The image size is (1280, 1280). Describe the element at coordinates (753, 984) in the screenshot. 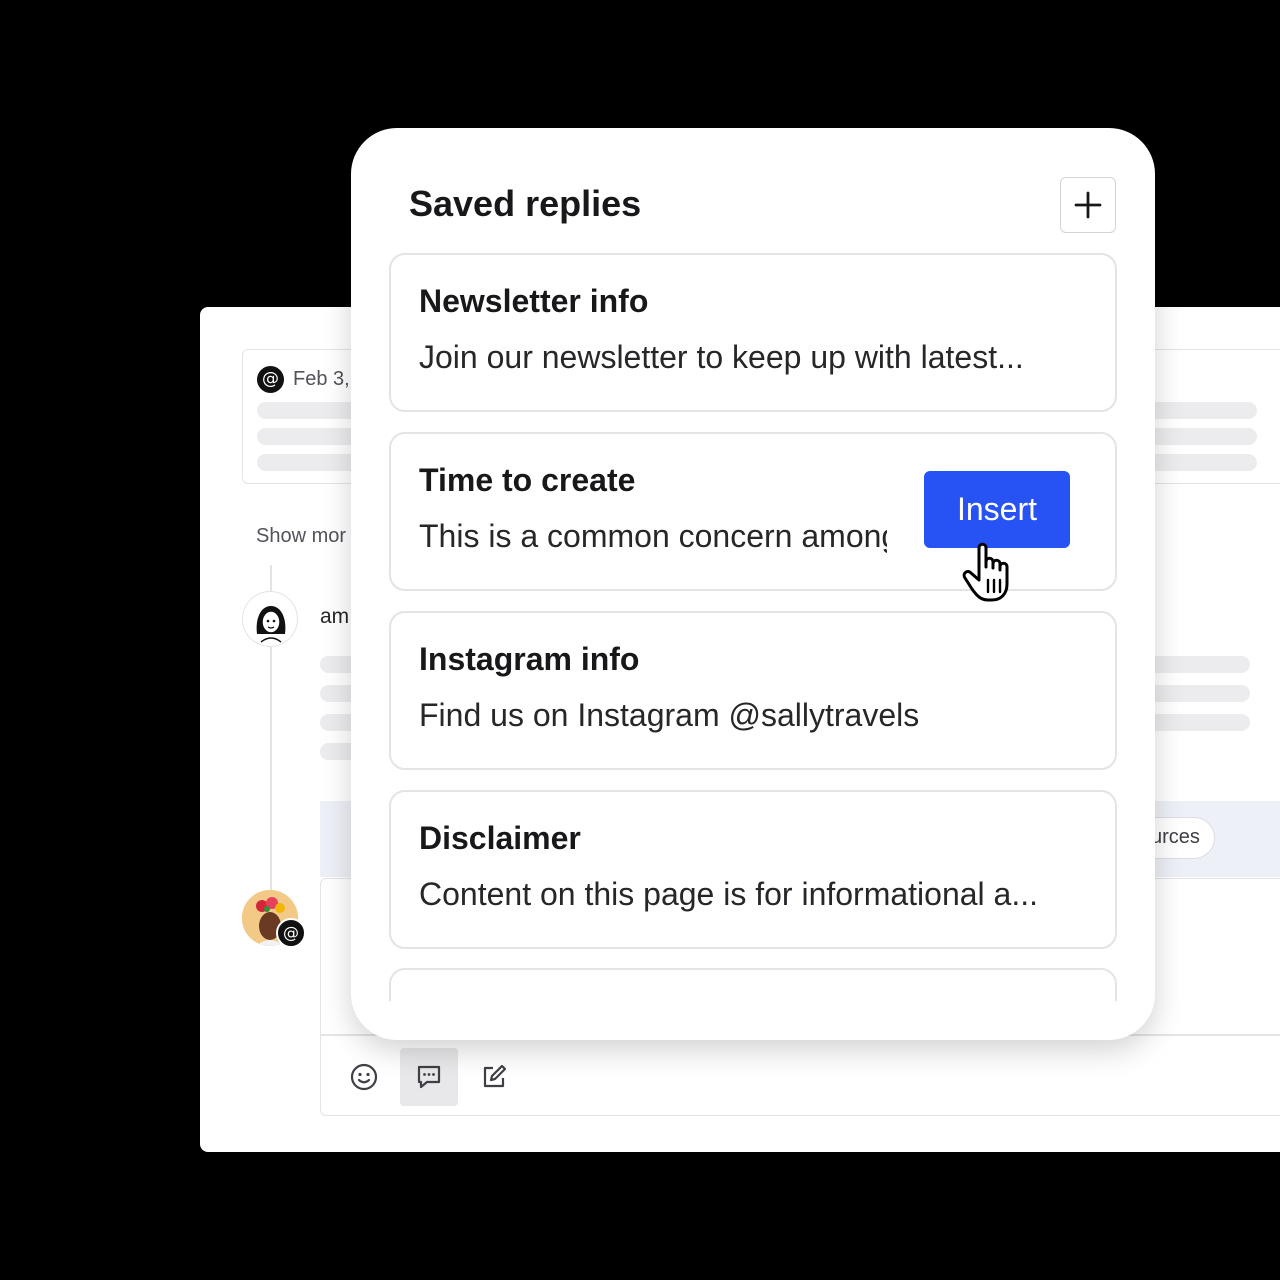

I see `saved-reply-item` at that location.